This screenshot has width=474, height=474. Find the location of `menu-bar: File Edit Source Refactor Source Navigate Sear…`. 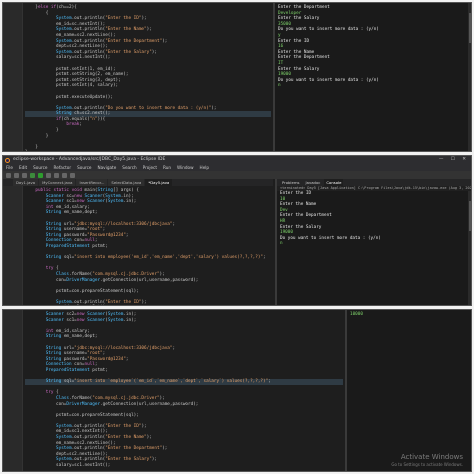

menu-bar: File Edit Source Refactor Source Navigate Sear… is located at coordinates (237, 167).